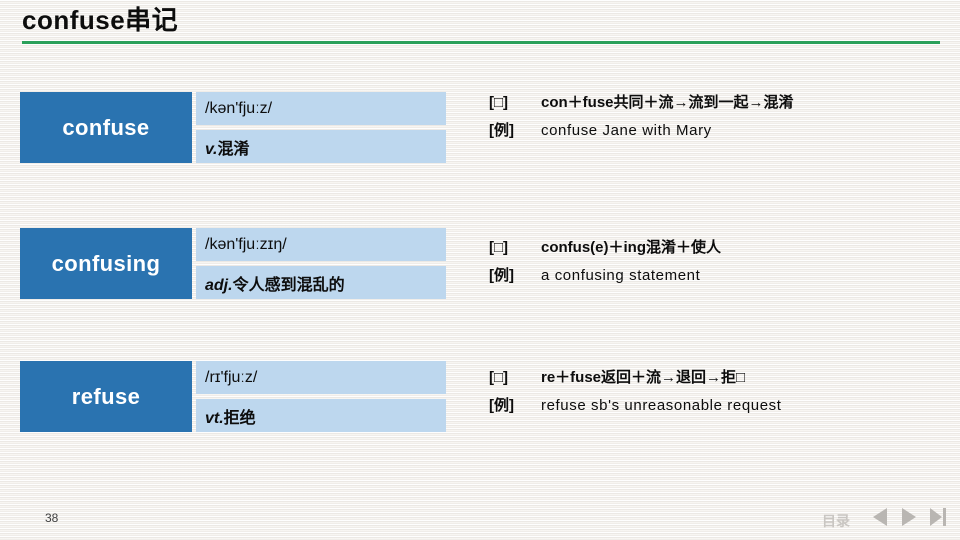 The image size is (960, 540). I want to click on phonetic-box: /rɪ'fjuːz/, so click(321, 377).